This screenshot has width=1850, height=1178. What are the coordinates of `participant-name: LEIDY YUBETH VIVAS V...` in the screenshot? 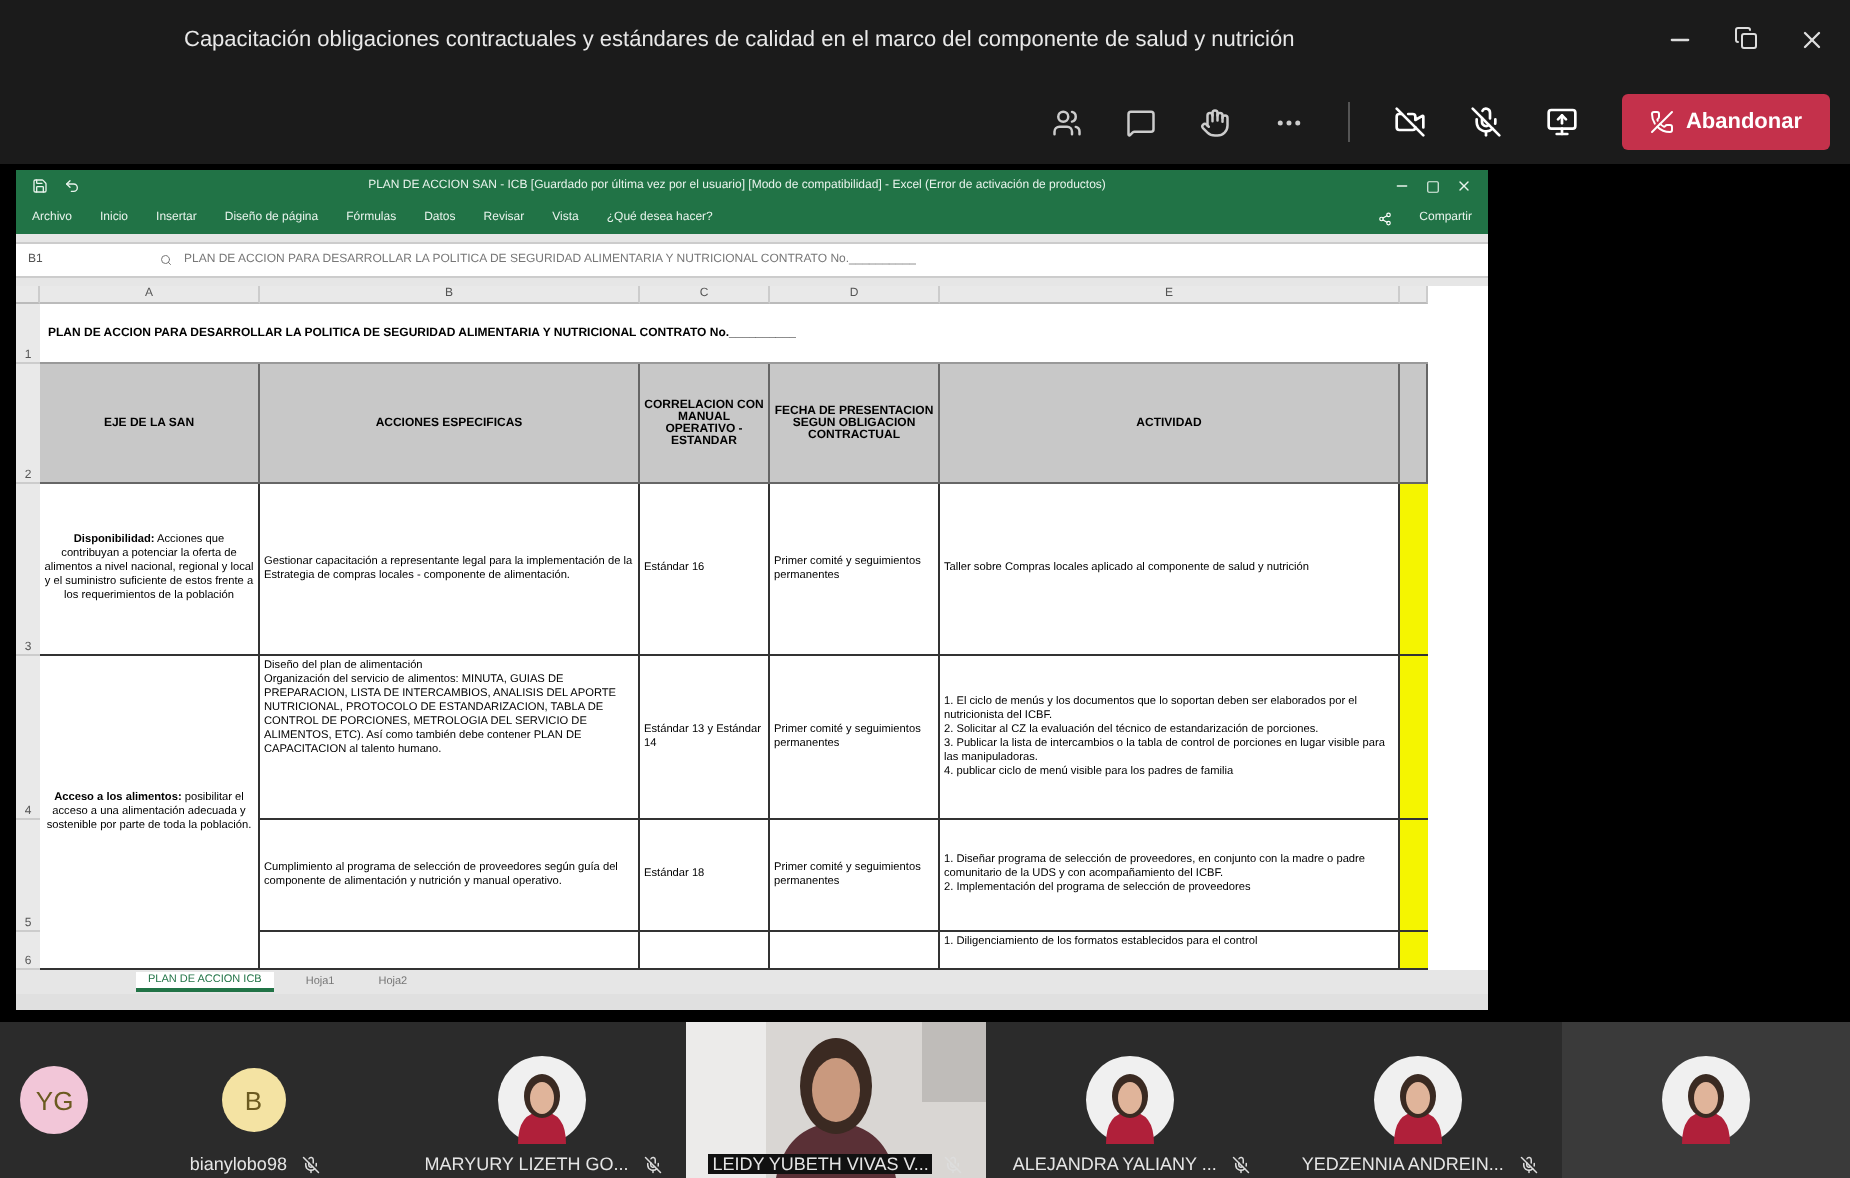 It's located at (820, 1164).